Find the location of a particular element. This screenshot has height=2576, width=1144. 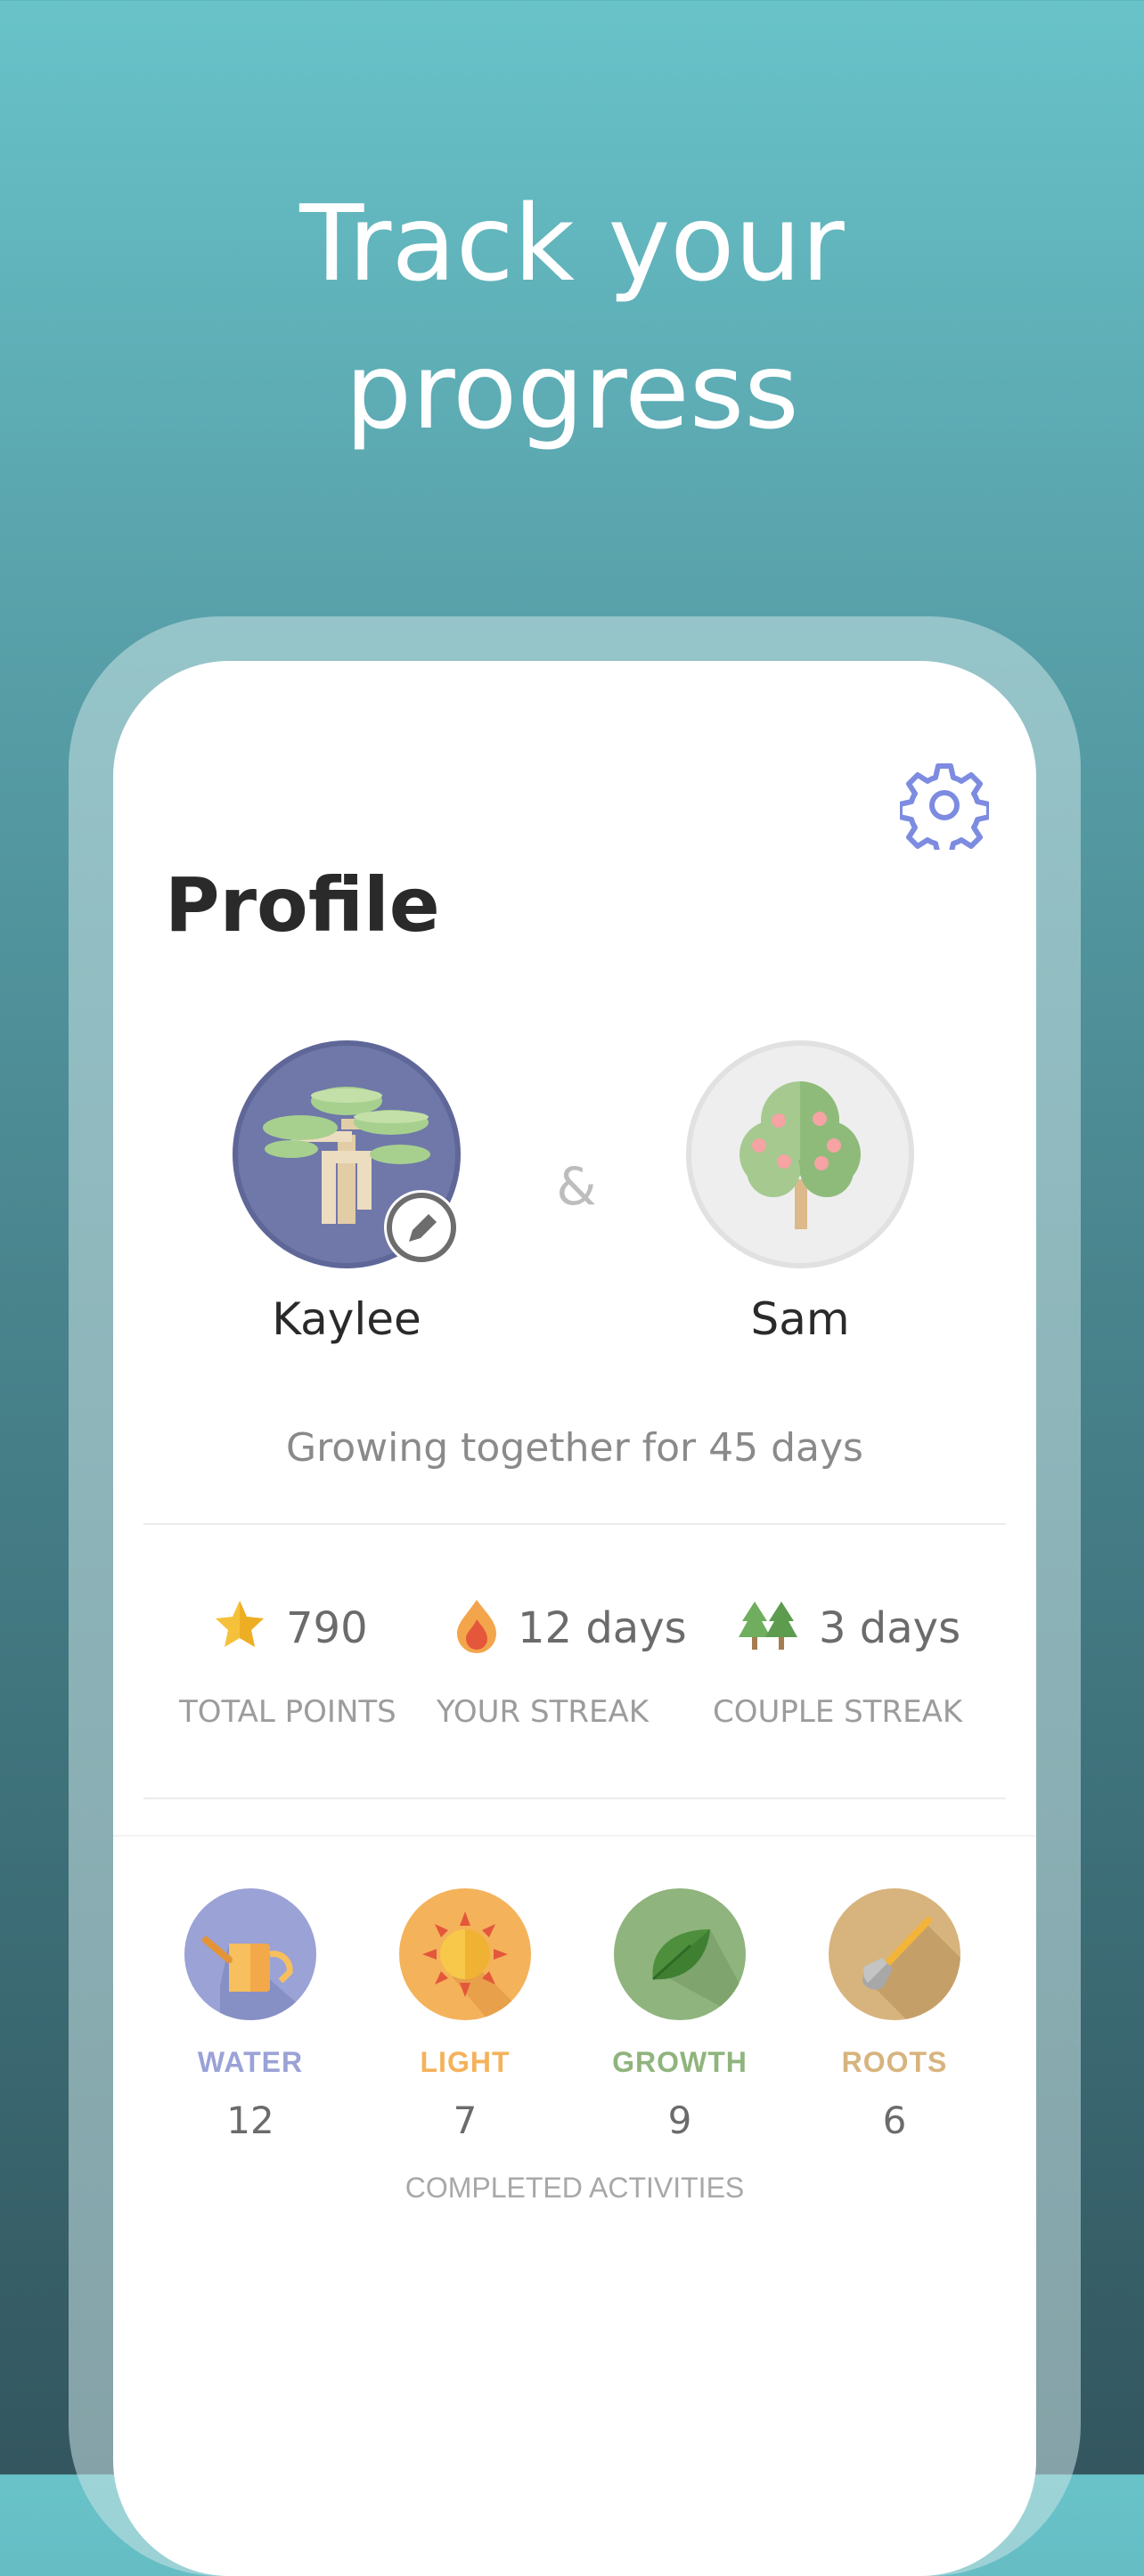

pine-trees-icon is located at coordinates (768, 1626).